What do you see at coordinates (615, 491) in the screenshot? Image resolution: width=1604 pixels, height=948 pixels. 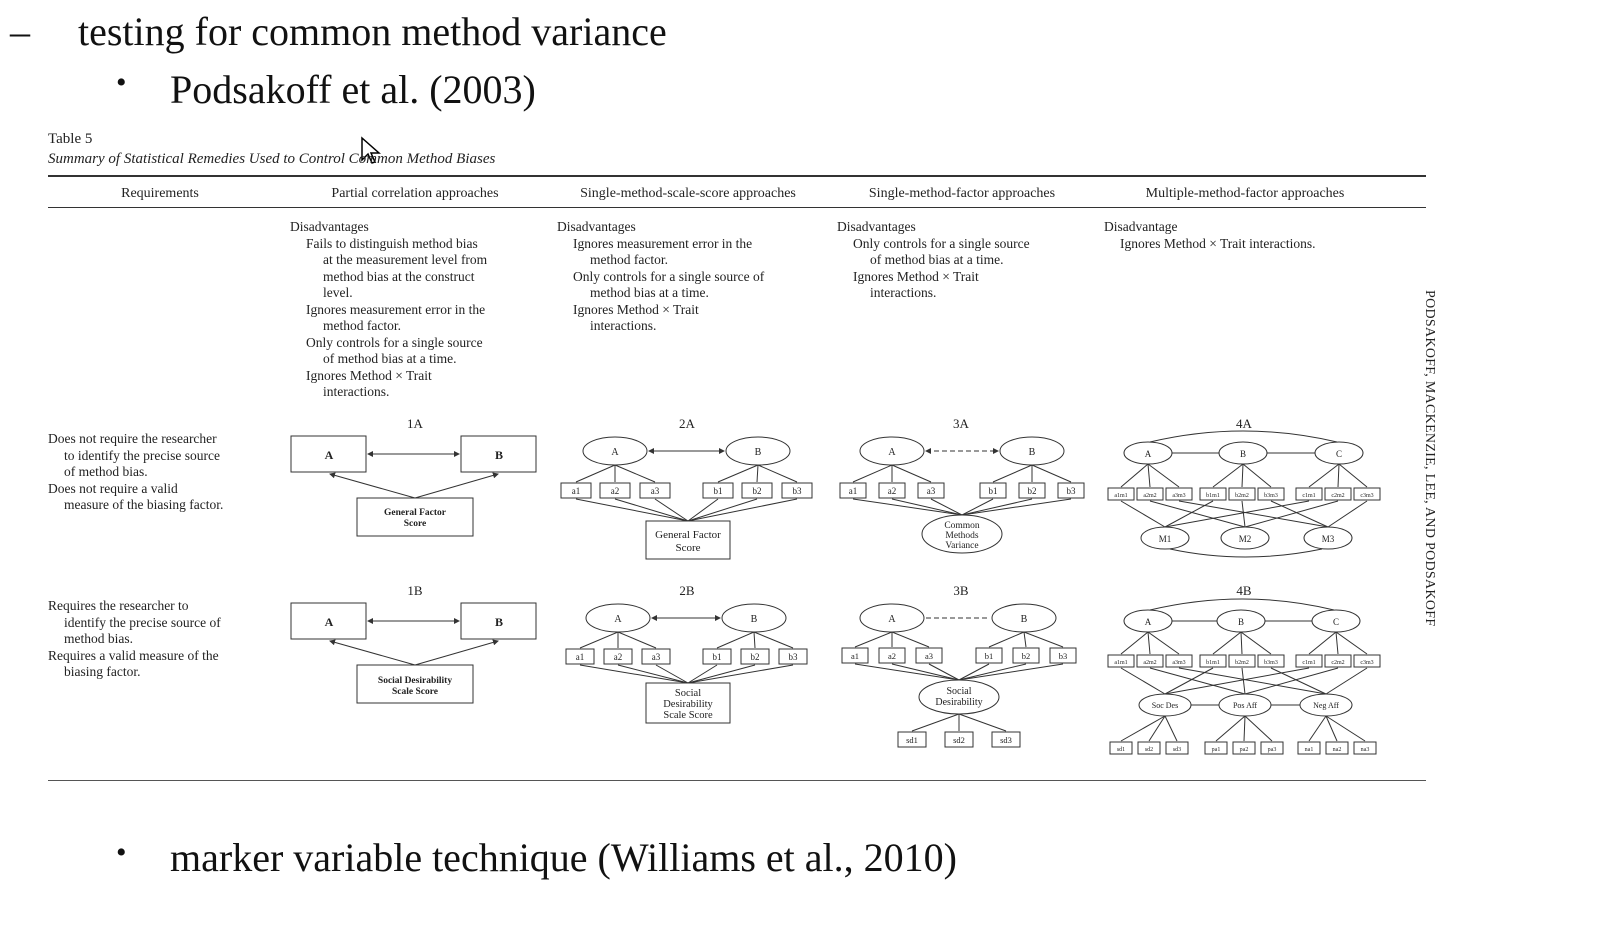 I see `ind-a2-2a: a2` at bounding box center [615, 491].